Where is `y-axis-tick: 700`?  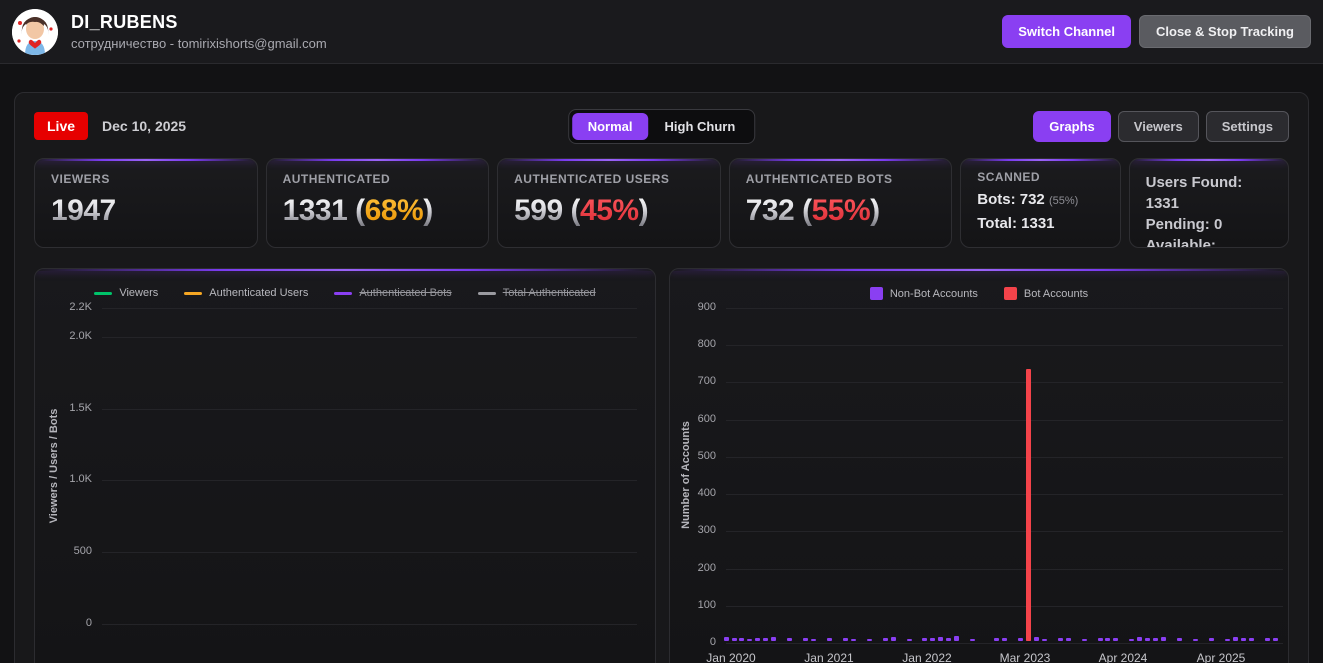 y-axis-tick: 700 is located at coordinates (706, 381).